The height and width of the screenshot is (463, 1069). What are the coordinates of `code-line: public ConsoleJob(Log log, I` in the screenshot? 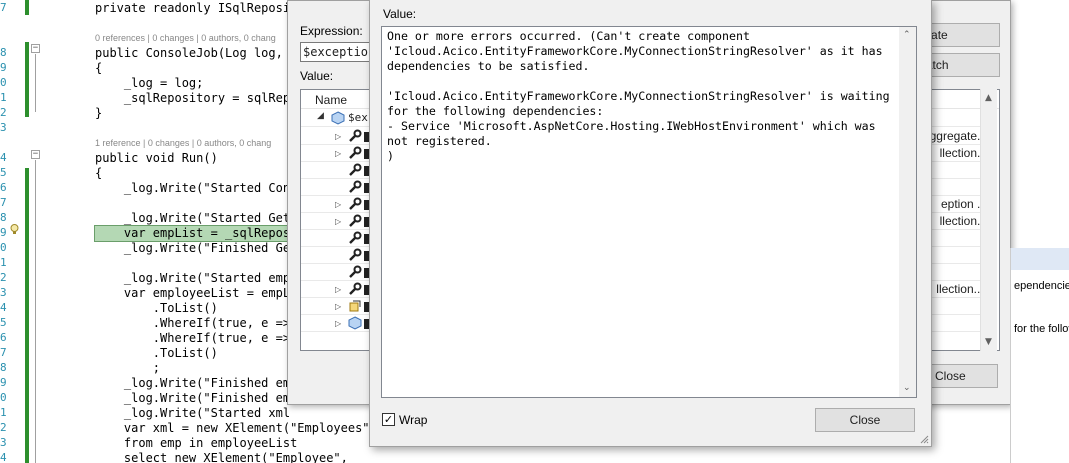 It's located at (196, 53).